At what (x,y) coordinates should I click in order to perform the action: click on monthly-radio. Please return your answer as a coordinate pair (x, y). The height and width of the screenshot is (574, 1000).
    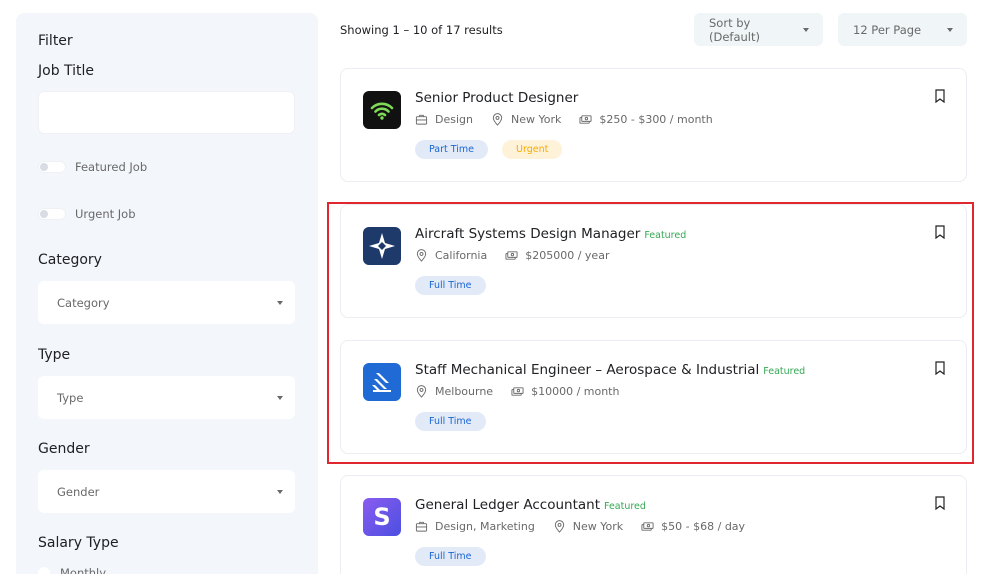
    Looking at the image, I should click on (44, 570).